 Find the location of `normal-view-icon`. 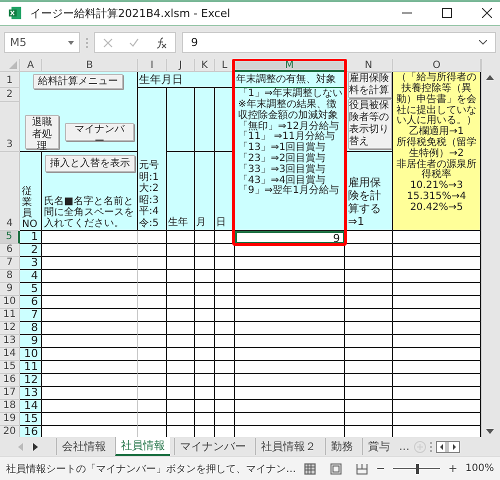

normal-view-icon is located at coordinates (310, 468).